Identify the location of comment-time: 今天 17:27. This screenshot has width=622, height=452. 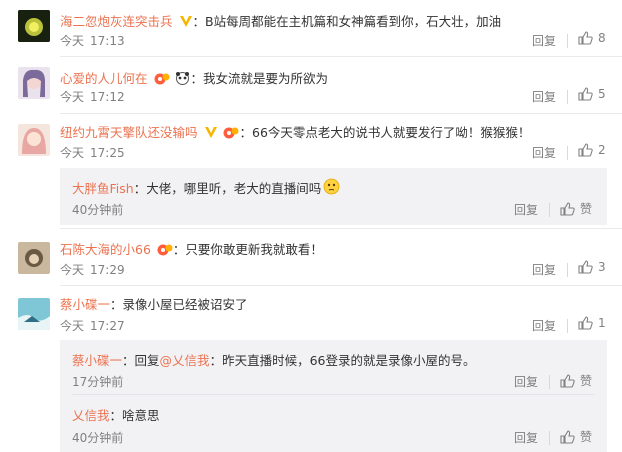
(92, 326).